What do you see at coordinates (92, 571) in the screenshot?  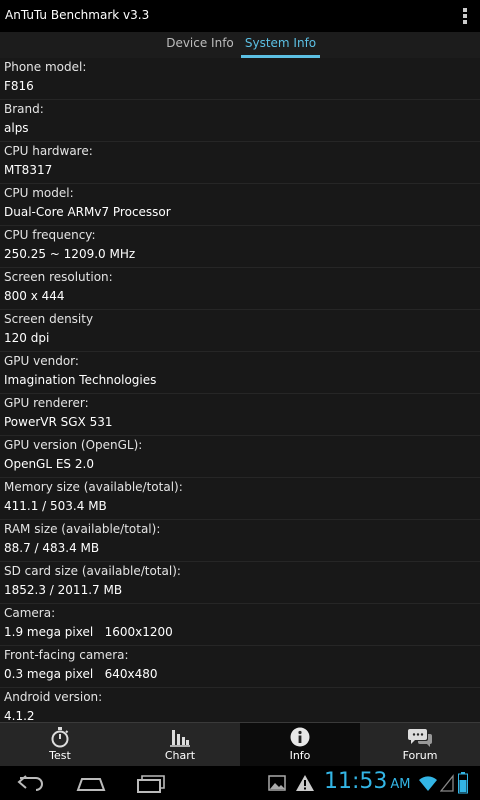 I see `info-label: SD card size (available/total):` at bounding box center [92, 571].